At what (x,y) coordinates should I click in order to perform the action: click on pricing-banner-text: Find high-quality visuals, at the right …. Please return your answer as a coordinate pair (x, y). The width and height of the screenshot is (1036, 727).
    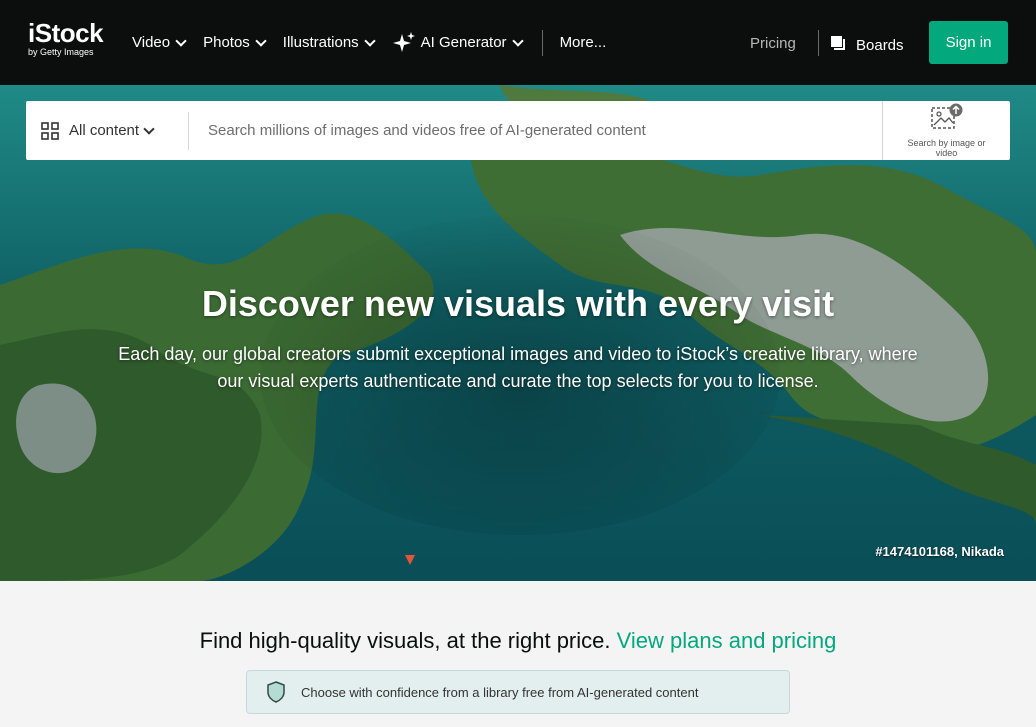
    Looking at the image, I should click on (405, 640).